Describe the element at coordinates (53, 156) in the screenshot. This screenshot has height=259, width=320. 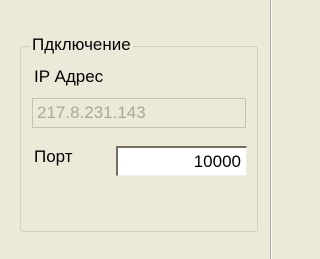
I see `port-label: Порт` at that location.